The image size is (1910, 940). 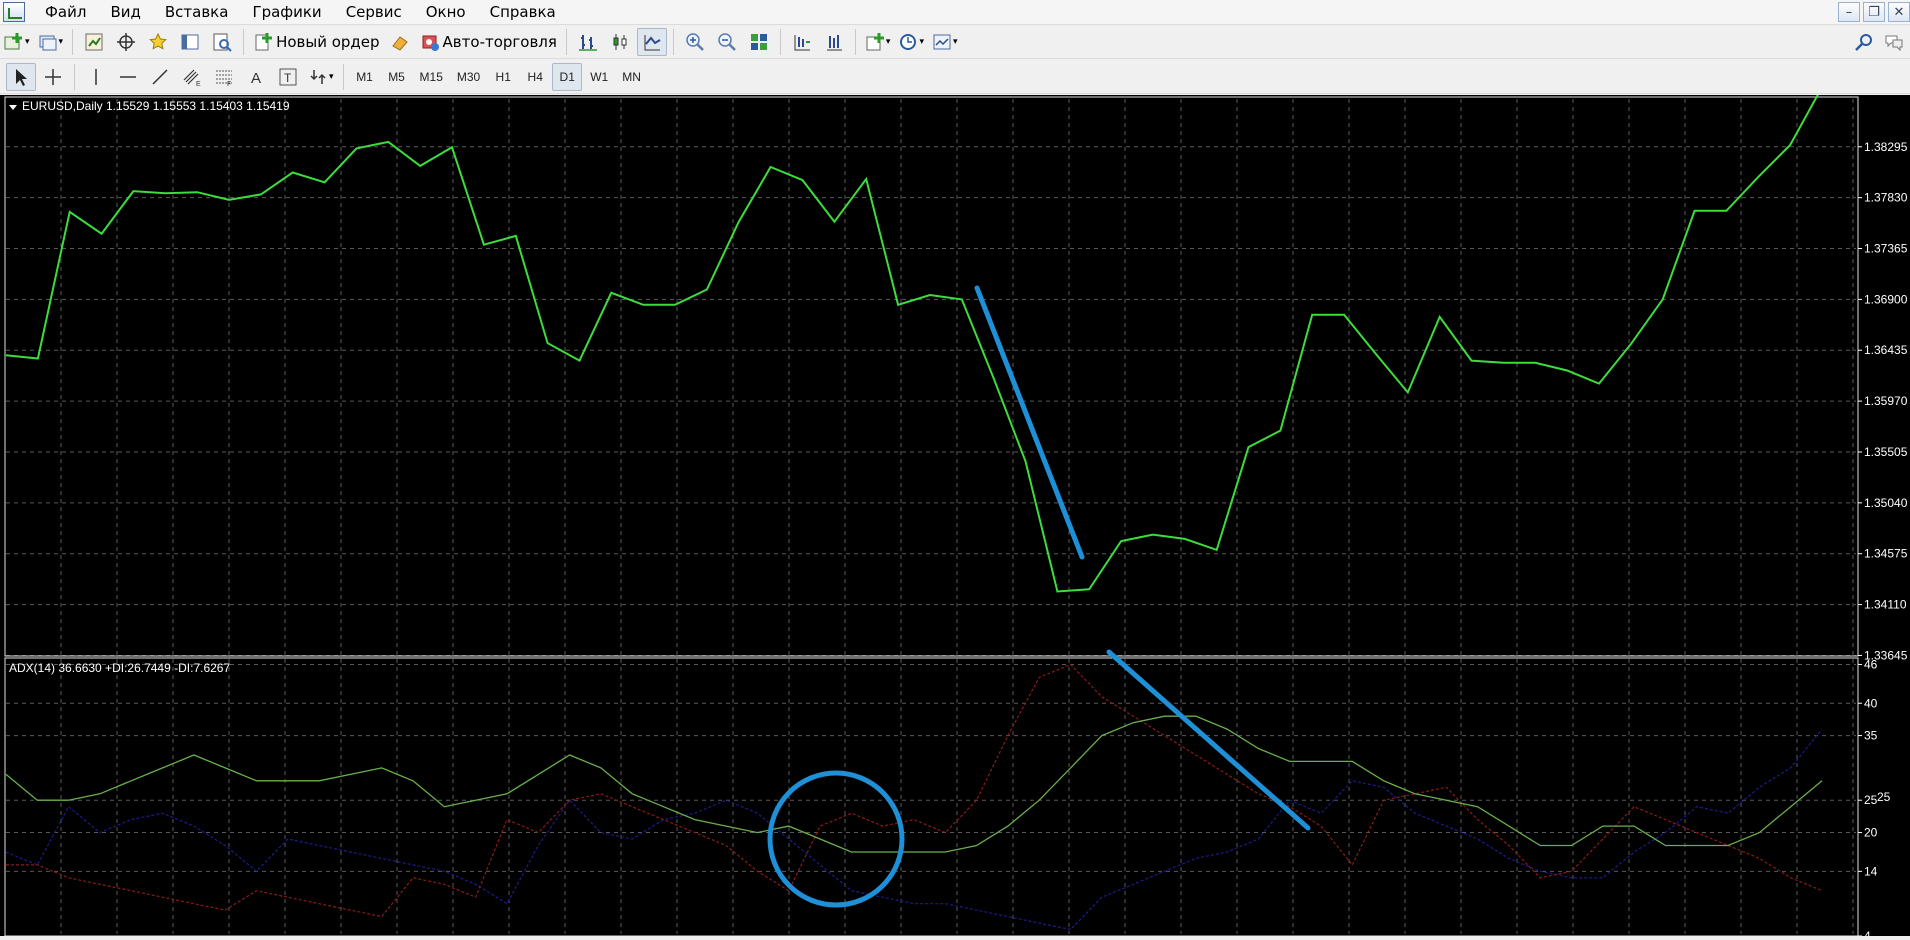 I want to click on star-folder-icon, so click(x=158, y=41).